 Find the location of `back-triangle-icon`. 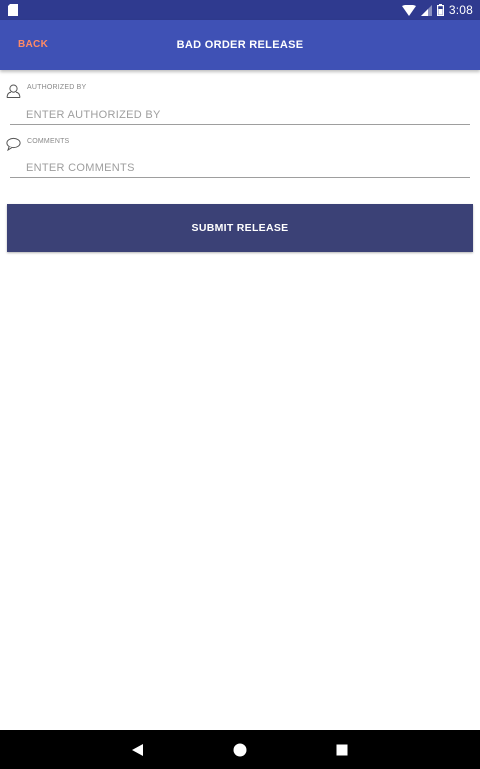

back-triangle-icon is located at coordinates (138, 750).